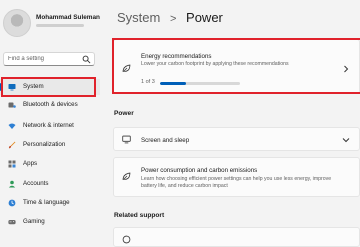 Image resolution: width=360 pixels, height=247 pixels. I want to click on sidebar-item-label: Bluetooth & devices, so click(50, 104).